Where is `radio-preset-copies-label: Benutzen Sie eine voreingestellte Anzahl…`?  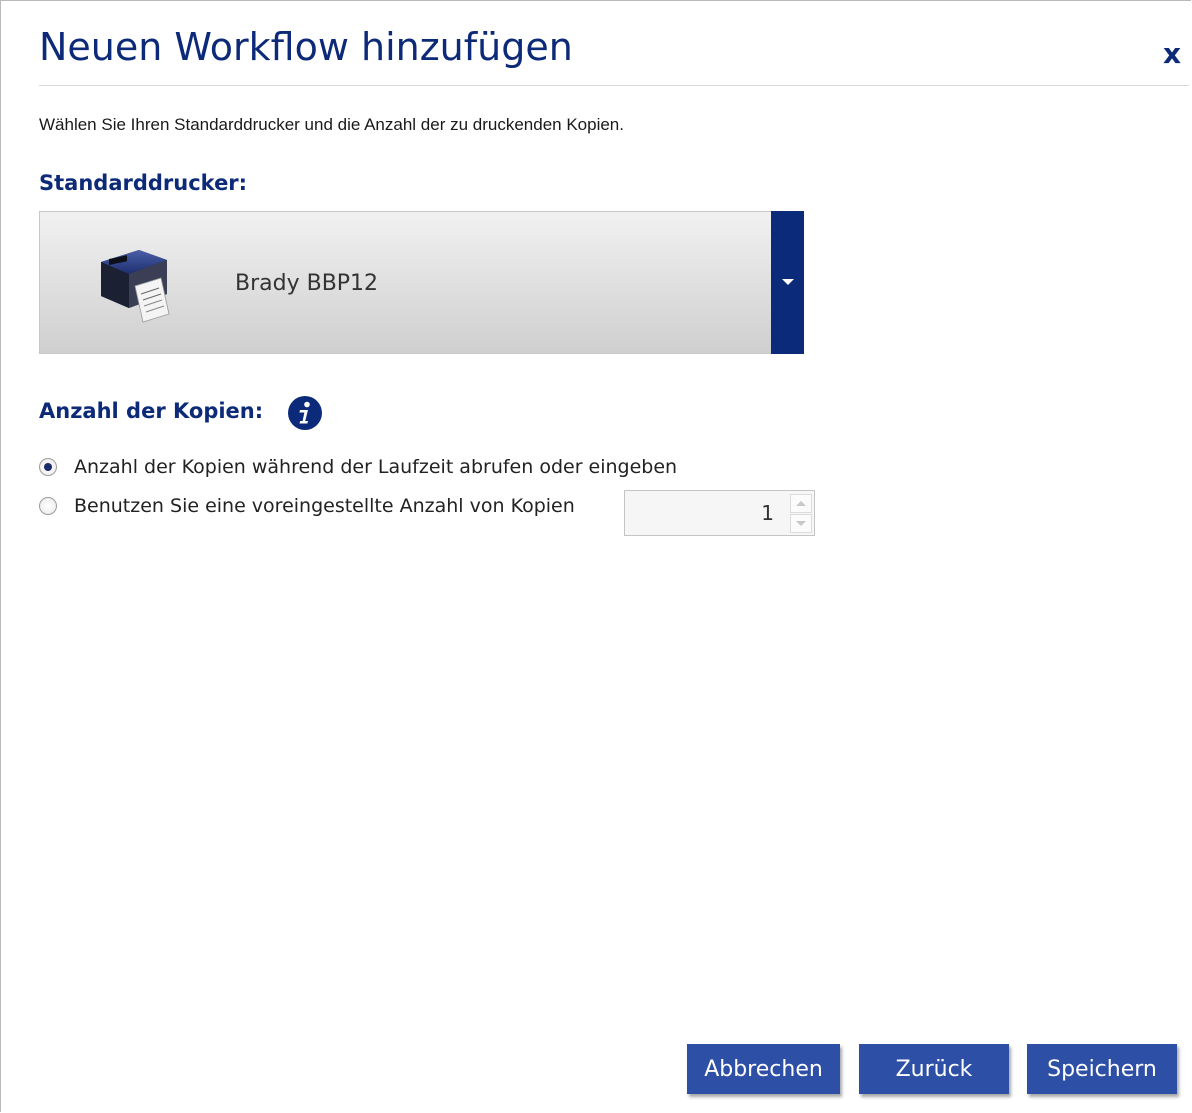
radio-preset-copies-label: Benutzen Sie eine voreingestellte Anzahl… is located at coordinates (324, 506).